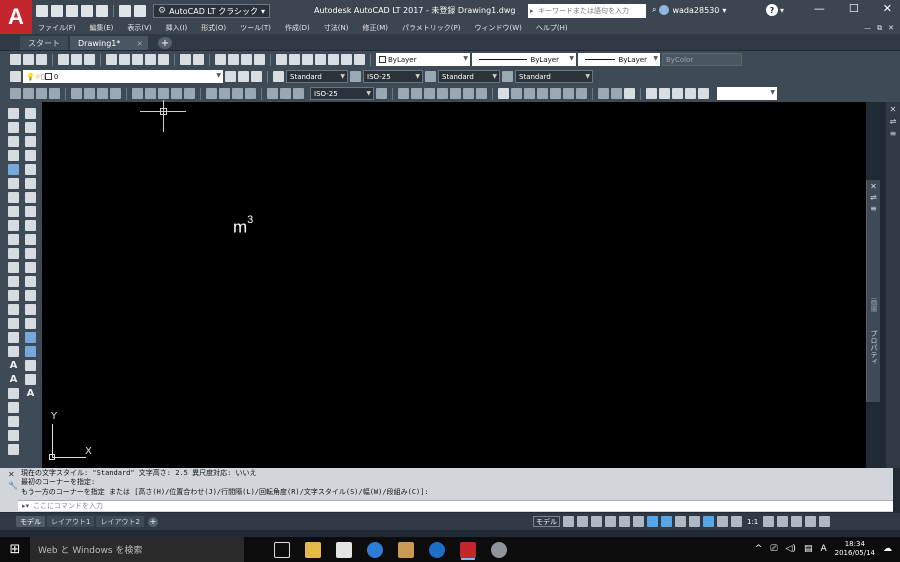 This screenshot has width=900, height=562. What do you see at coordinates (13, 197) in the screenshot?
I see `circle-icon` at bounding box center [13, 197].